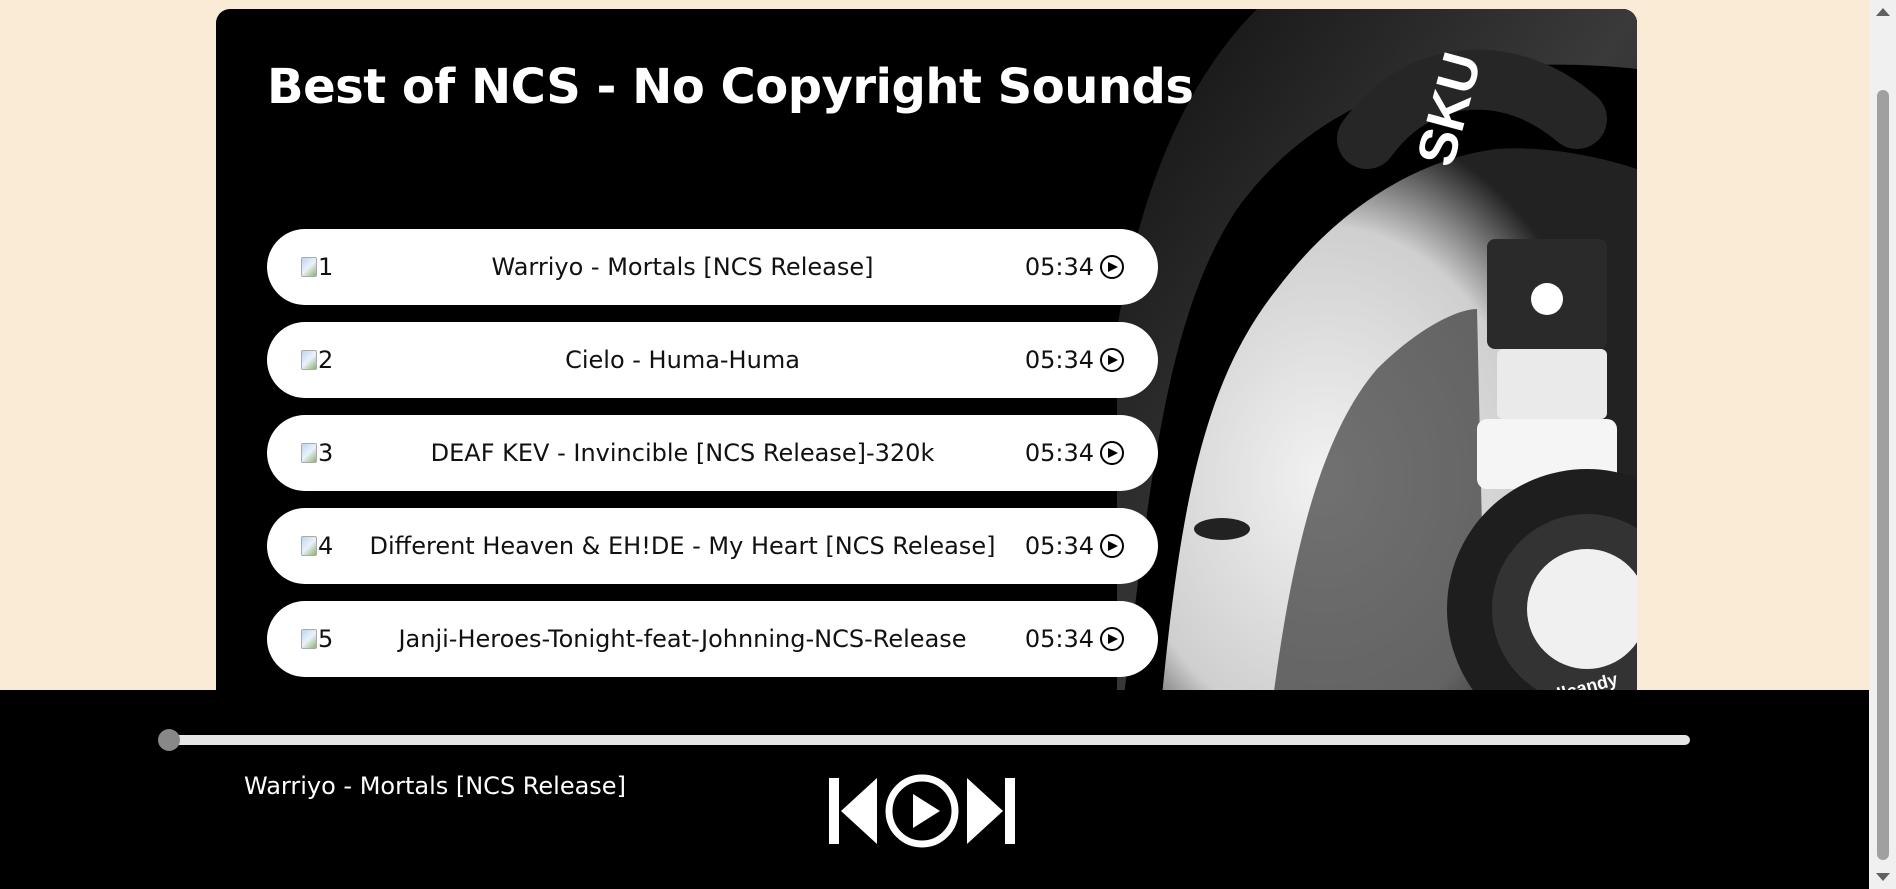 Image resolution: width=1896 pixels, height=889 pixels. What do you see at coordinates (169, 740) in the screenshot?
I see `progress-thumb` at bounding box center [169, 740].